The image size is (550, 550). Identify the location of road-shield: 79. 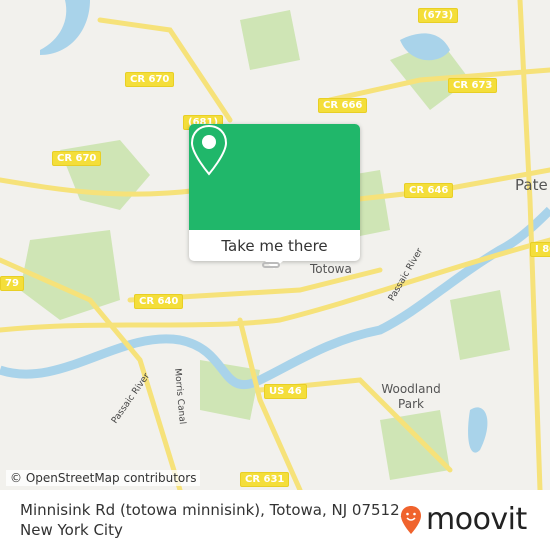
(12, 283).